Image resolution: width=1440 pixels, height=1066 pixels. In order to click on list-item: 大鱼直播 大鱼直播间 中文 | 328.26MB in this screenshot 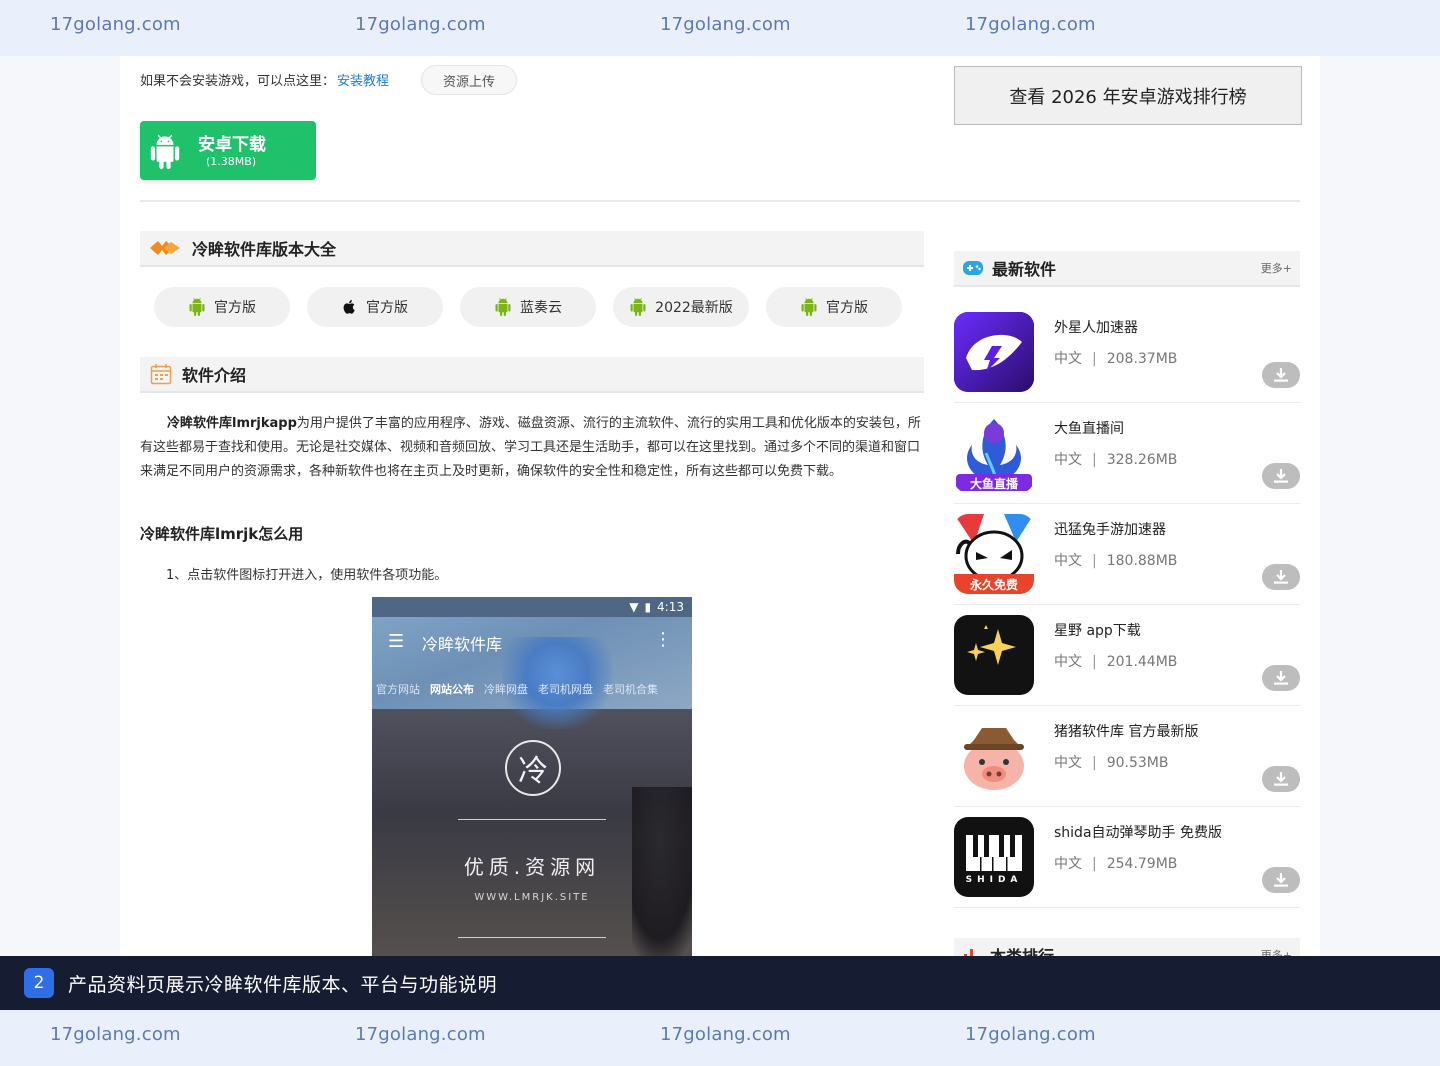, I will do `click(1127, 453)`.